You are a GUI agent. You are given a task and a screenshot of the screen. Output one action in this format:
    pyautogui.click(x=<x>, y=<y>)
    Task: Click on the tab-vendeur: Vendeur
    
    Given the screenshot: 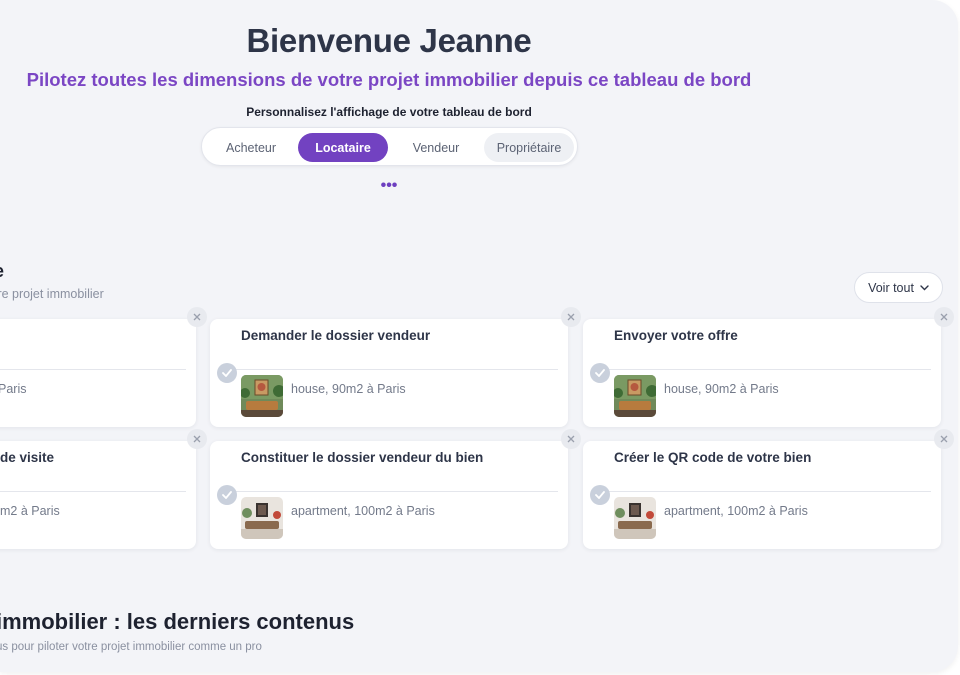 What is the action you would take?
    pyautogui.click(x=436, y=147)
    